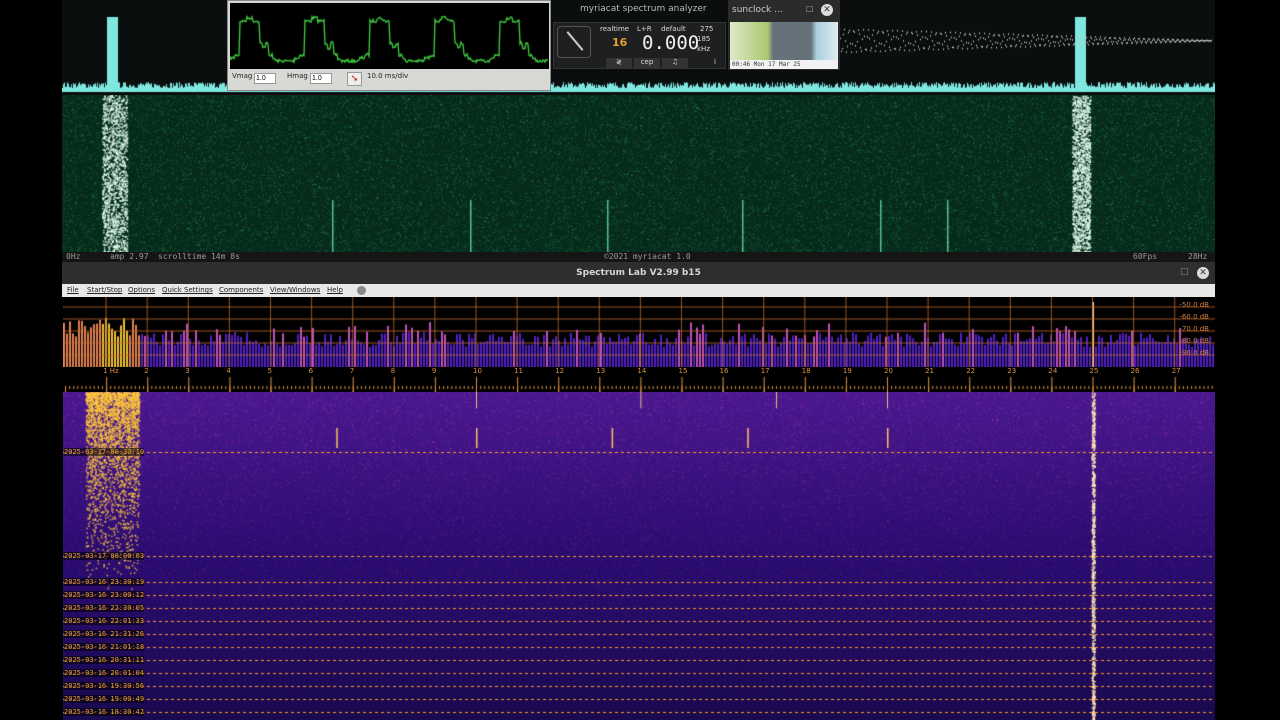 The height and width of the screenshot is (720, 1280). What do you see at coordinates (477, 371) in the screenshot?
I see `frequency-tick-label: 10` at bounding box center [477, 371].